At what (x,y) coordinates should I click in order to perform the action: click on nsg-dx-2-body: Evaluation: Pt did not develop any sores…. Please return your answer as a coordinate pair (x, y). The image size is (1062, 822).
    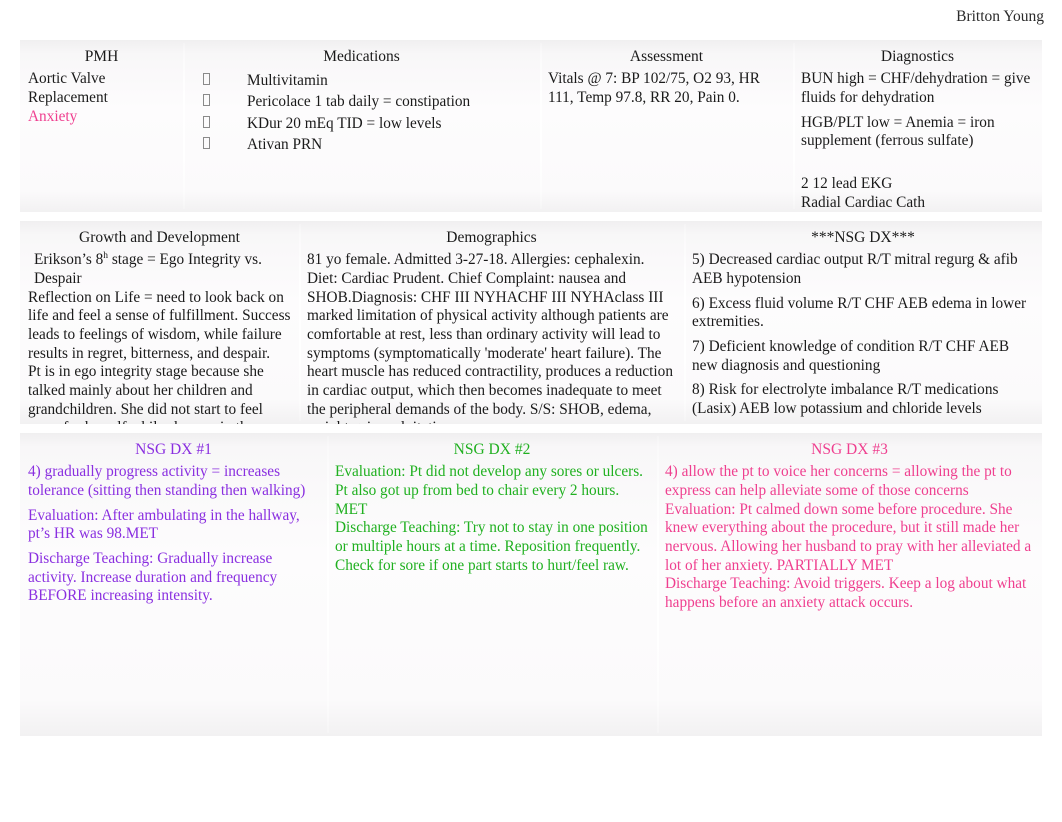
    Looking at the image, I should click on (492, 519).